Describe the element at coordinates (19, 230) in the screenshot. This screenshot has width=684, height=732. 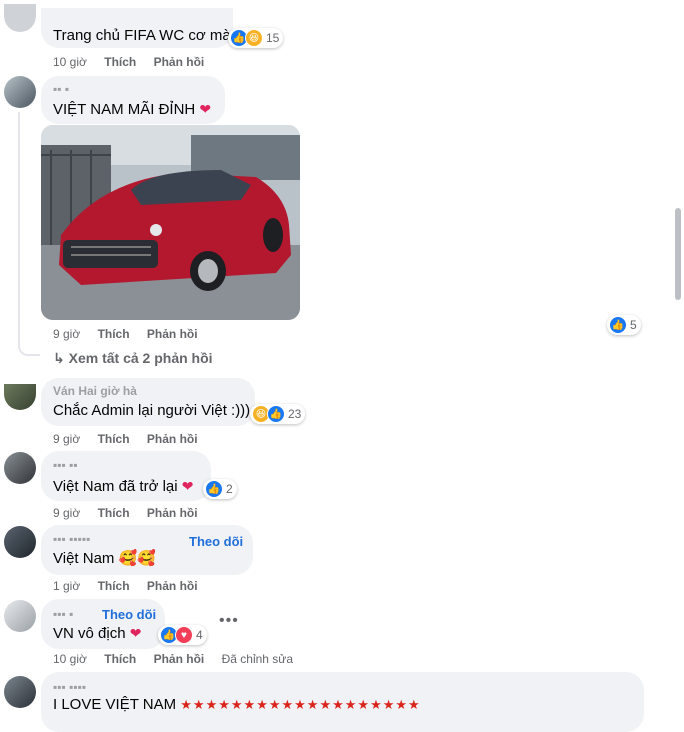
I see `reply-thread-line` at that location.